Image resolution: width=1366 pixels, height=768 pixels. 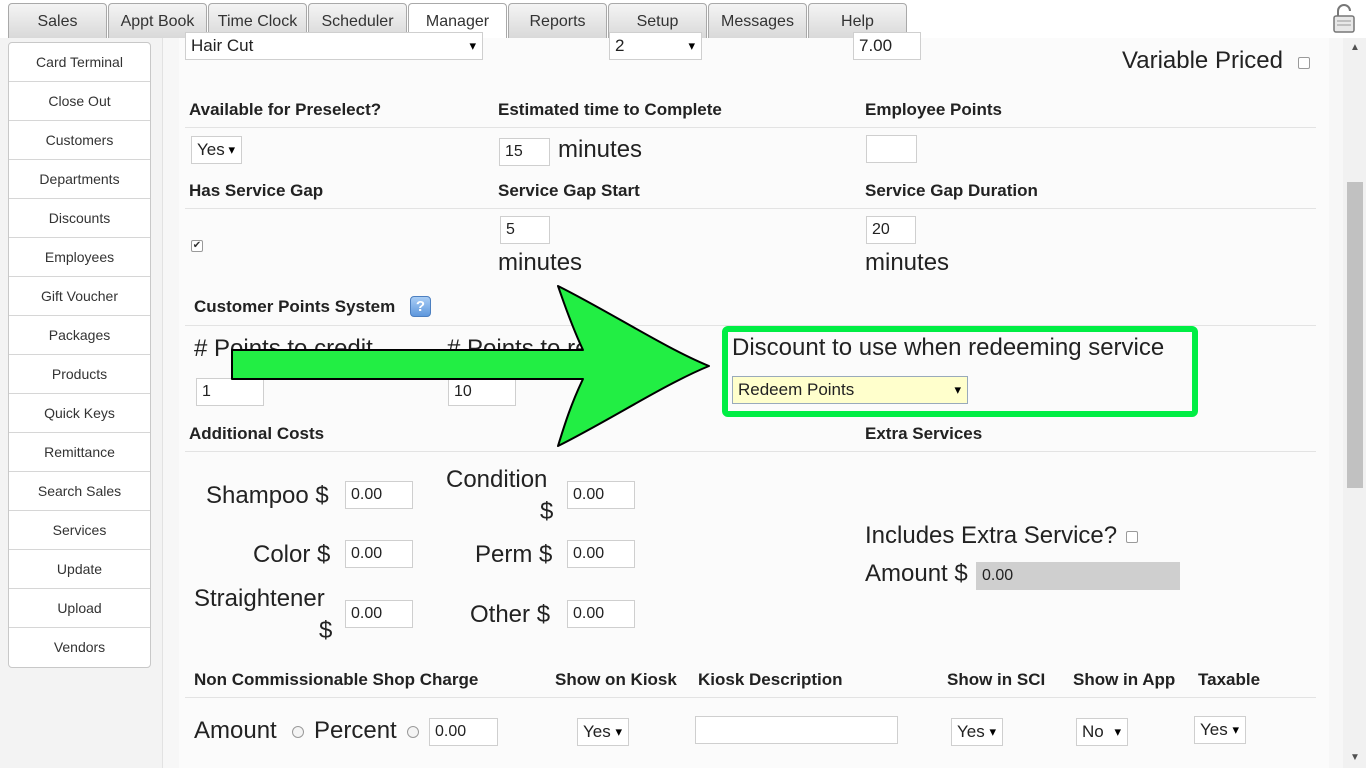 What do you see at coordinates (298, 732) in the screenshot?
I see `amount-radio` at bounding box center [298, 732].